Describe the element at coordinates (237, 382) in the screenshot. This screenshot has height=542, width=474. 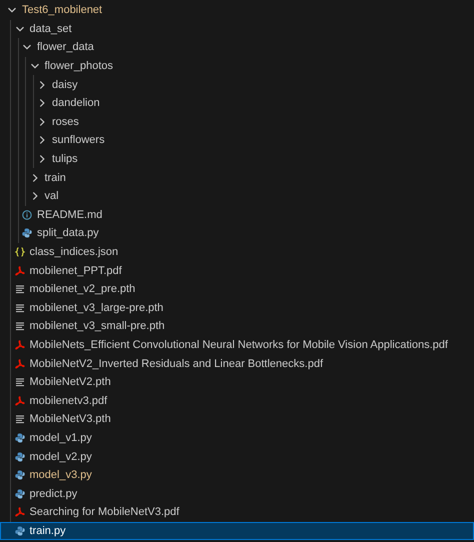
I see `file-item: MobileNetV2.pth` at that location.